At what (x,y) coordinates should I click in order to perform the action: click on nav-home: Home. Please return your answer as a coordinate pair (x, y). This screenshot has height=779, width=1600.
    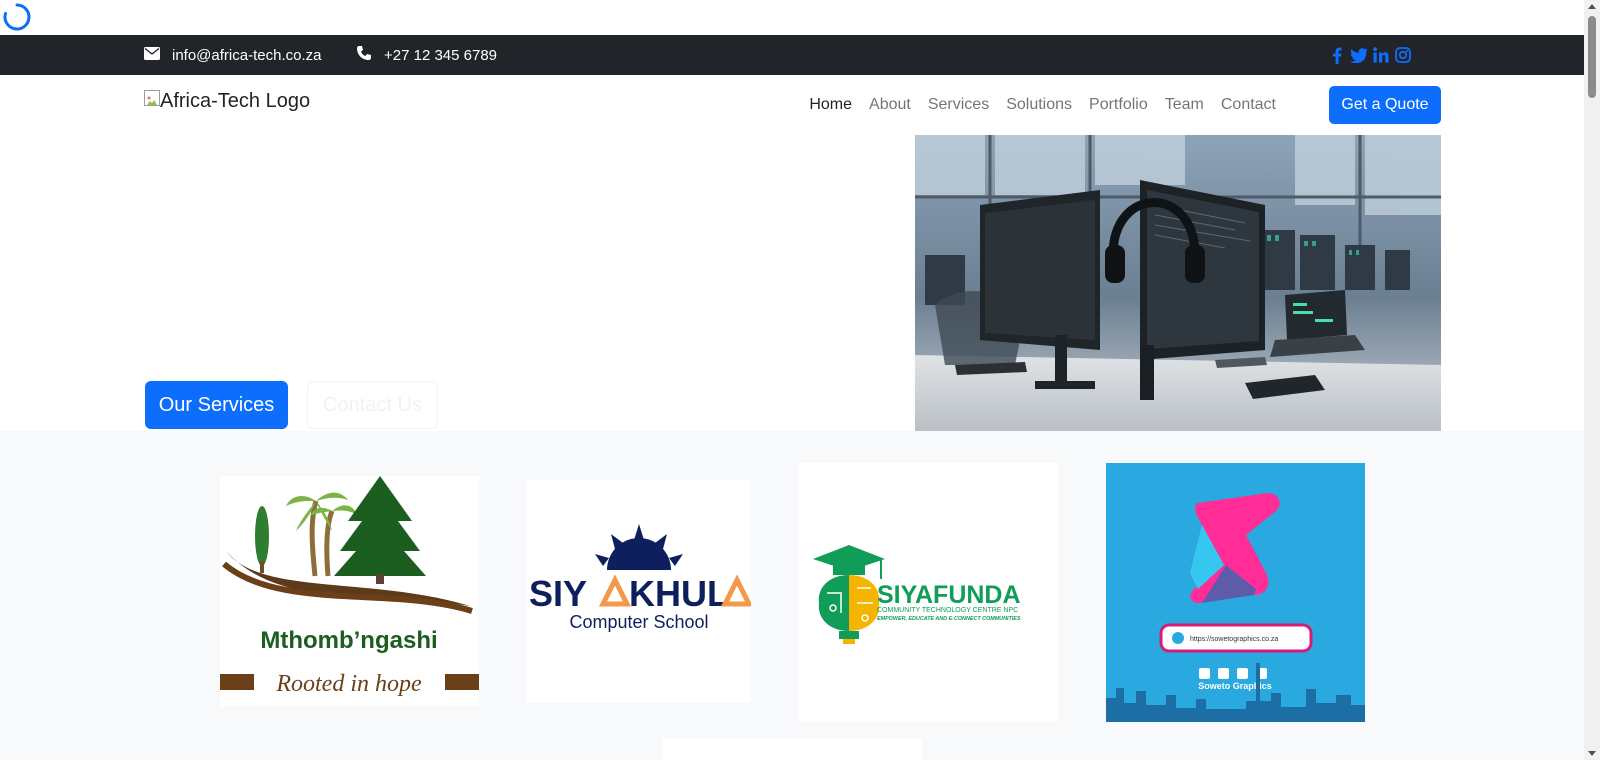
    Looking at the image, I should click on (830, 105).